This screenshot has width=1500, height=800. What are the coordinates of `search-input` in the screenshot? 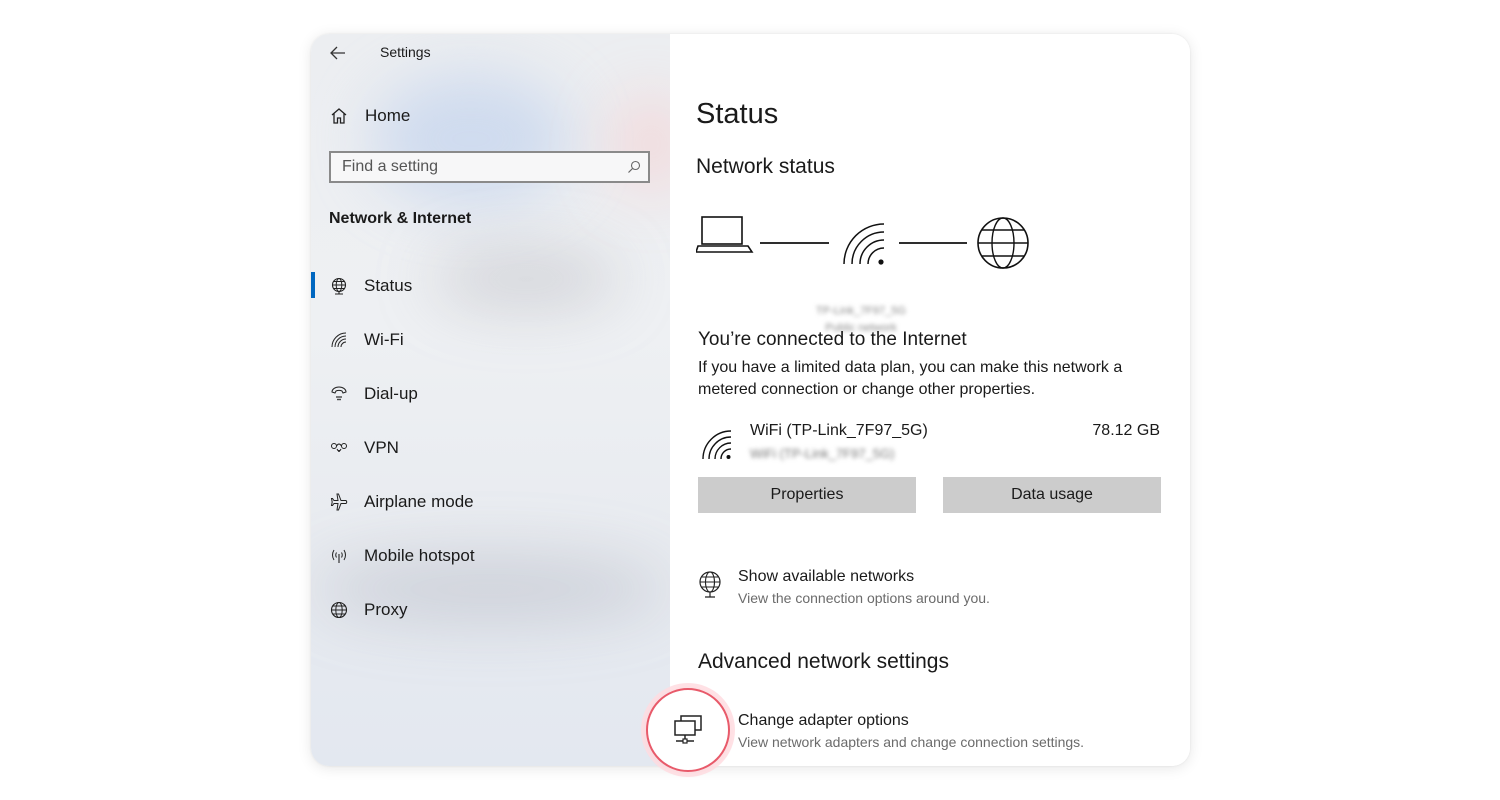 It's located at (475, 167).